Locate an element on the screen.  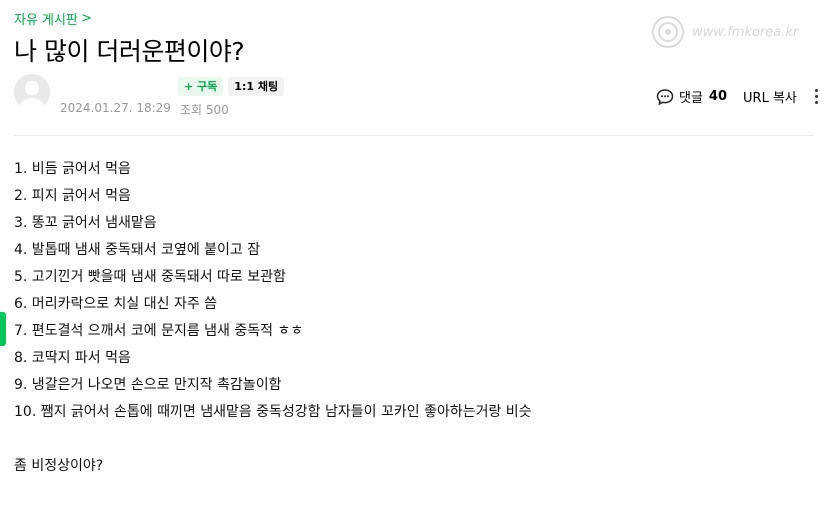
watermark-logo-icon is located at coordinates (668, 32).